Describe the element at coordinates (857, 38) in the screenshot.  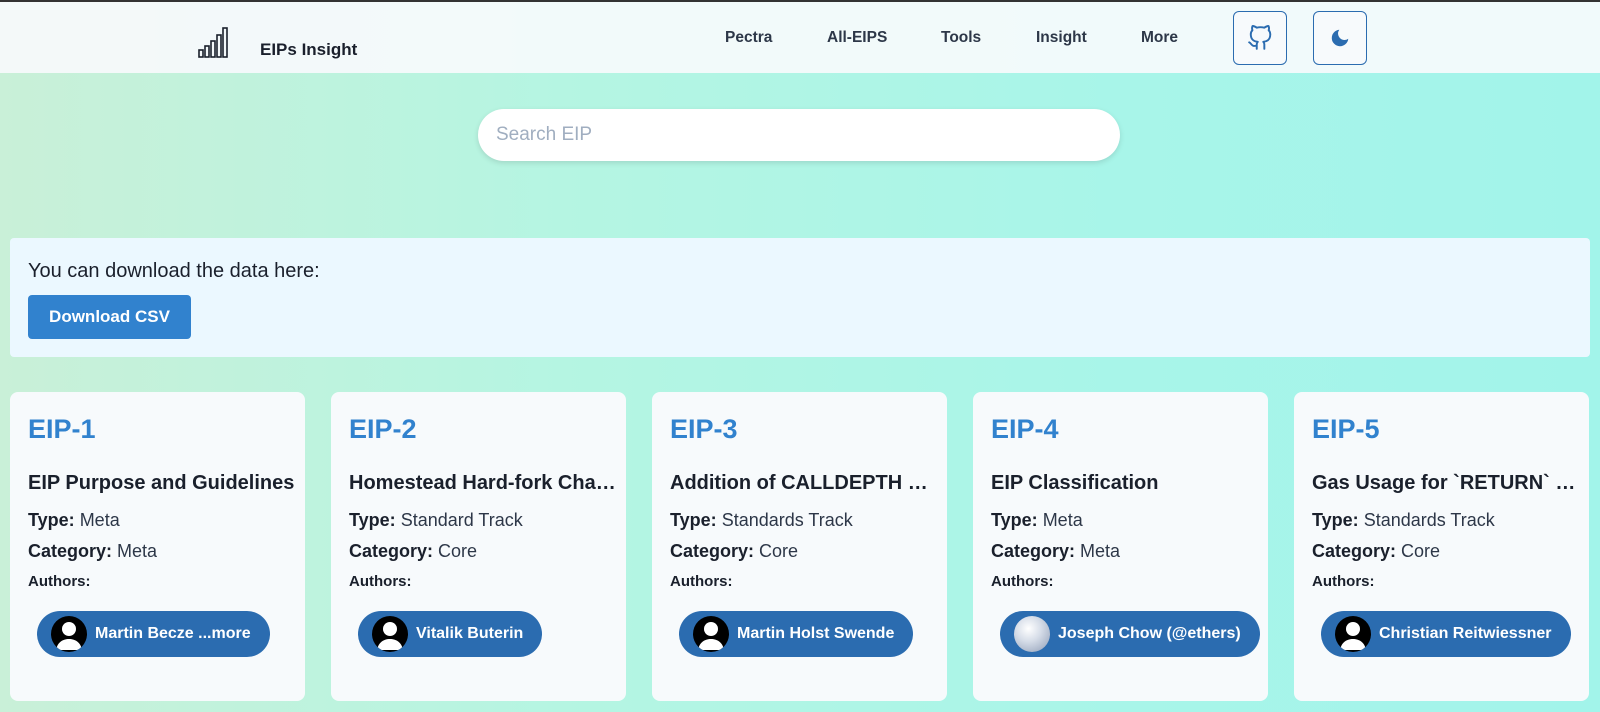
I see `nav-all-eips: All-EIPS` at that location.